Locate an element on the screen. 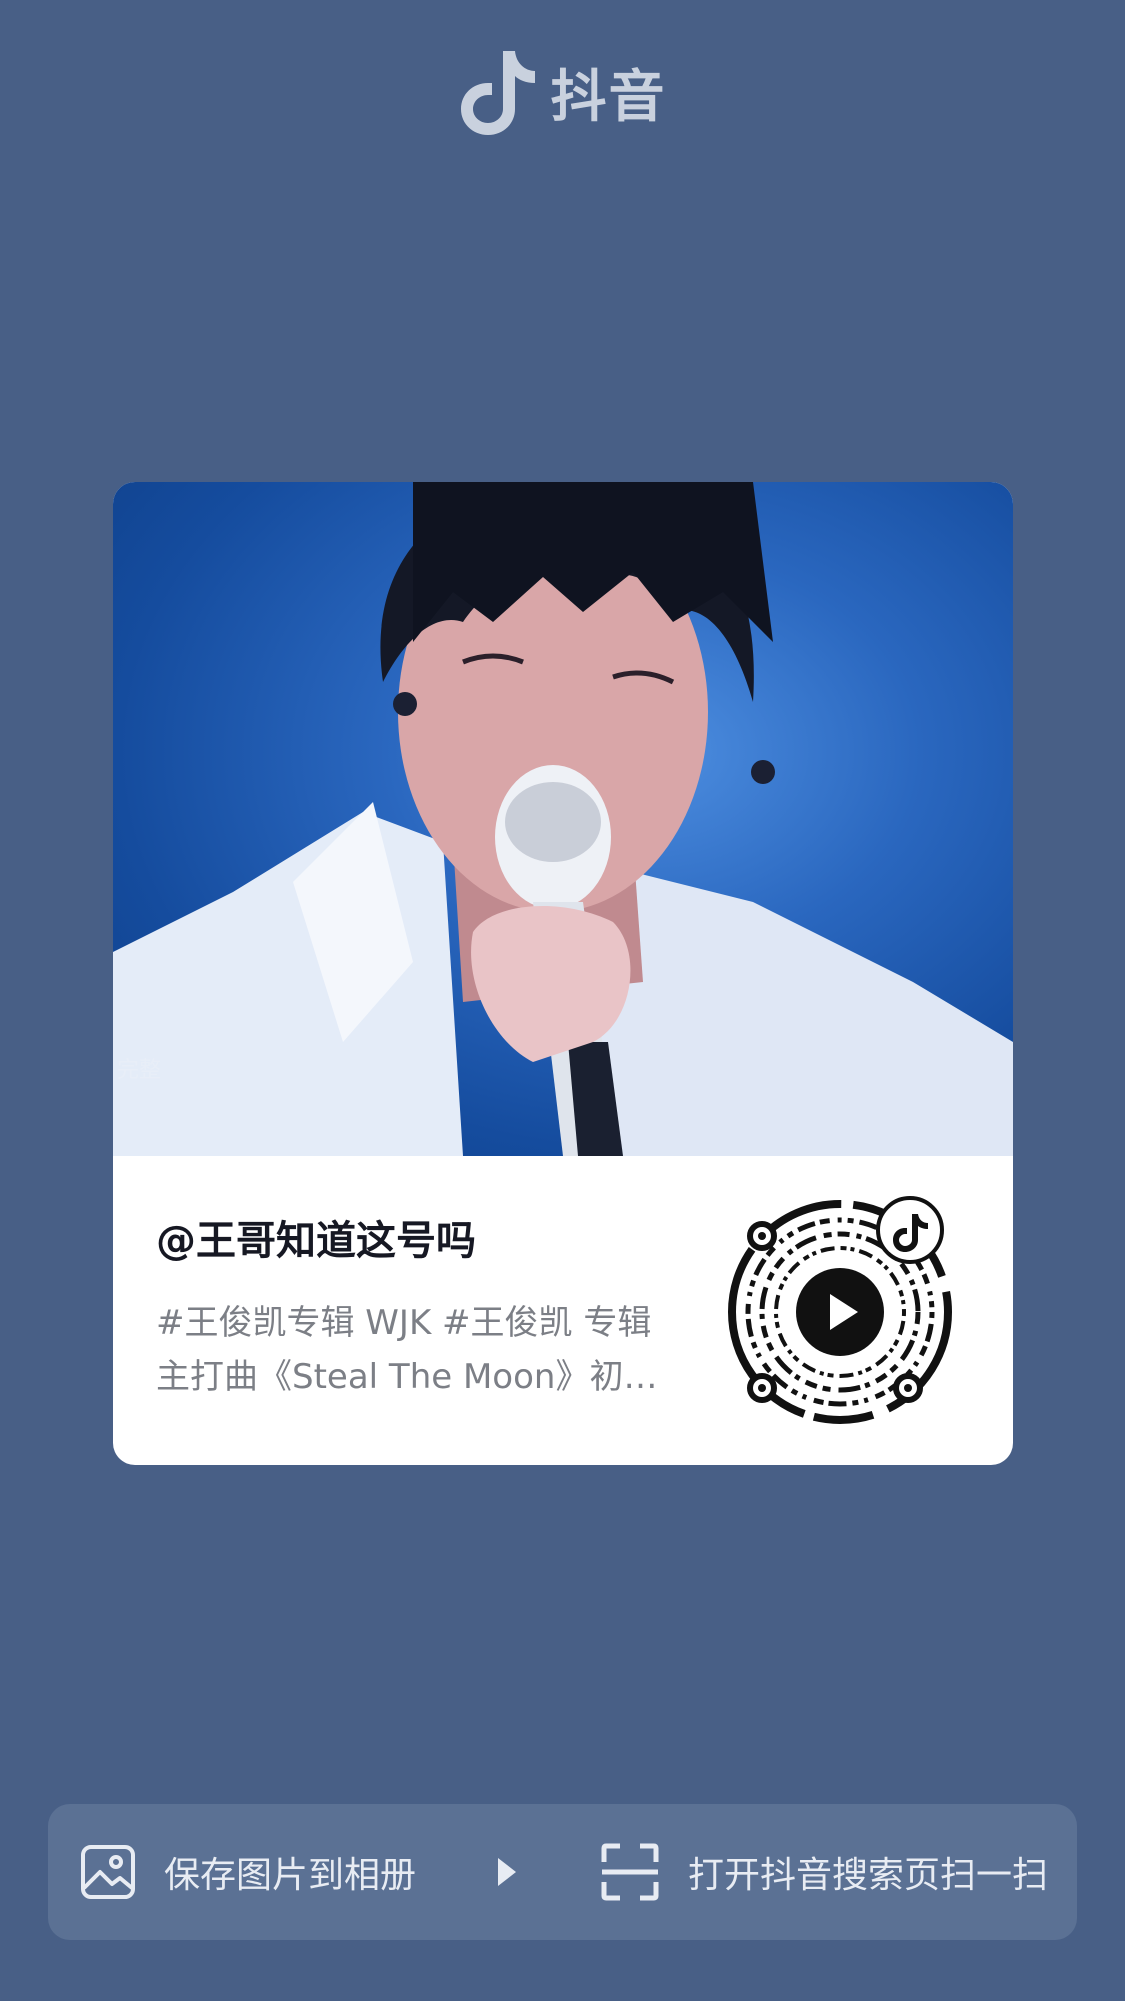 This screenshot has height=2001, width=1125. bottom-action-bar: 保存图片到相册 打开抖音搜索页扫一扫 is located at coordinates (562, 1872).